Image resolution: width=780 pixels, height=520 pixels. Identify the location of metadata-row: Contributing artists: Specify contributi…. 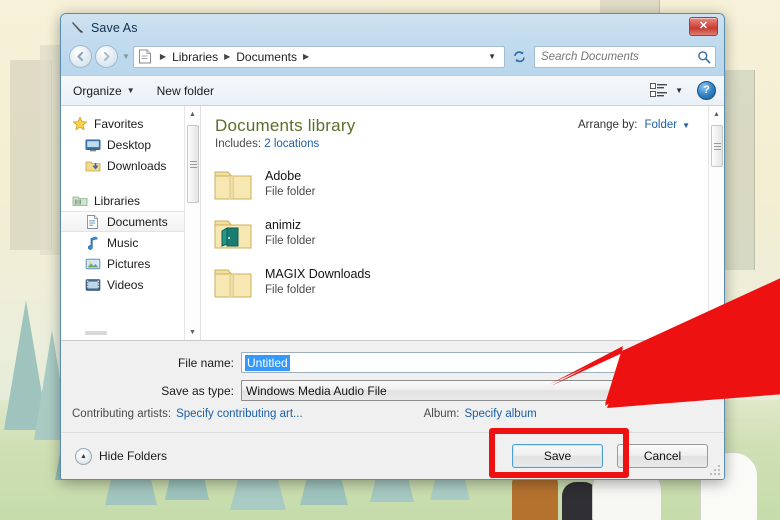
(392, 414).